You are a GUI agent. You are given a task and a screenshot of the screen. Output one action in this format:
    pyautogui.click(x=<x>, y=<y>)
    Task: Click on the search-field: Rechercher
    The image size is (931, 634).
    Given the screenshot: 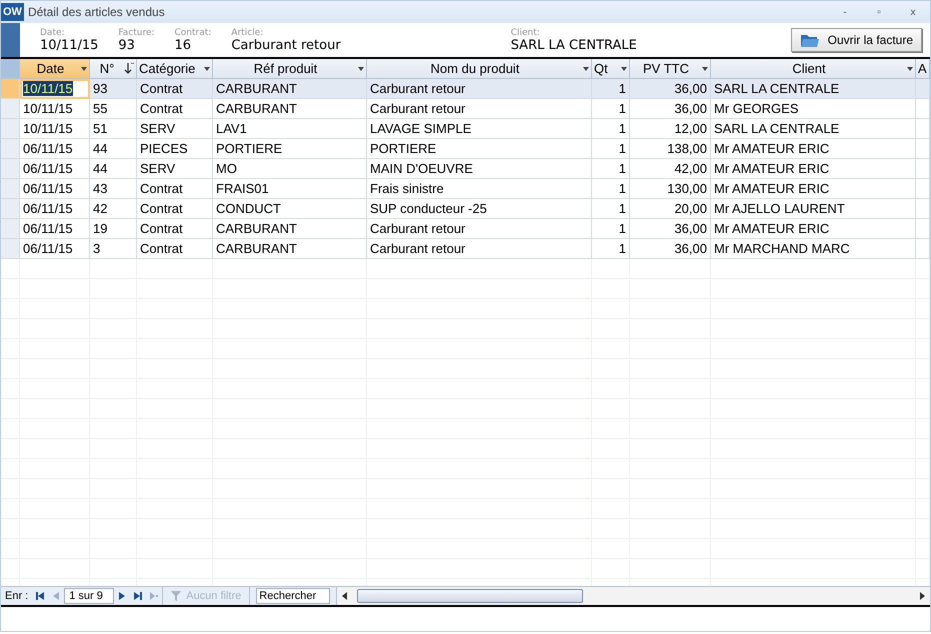 What is the action you would take?
    pyautogui.click(x=293, y=596)
    